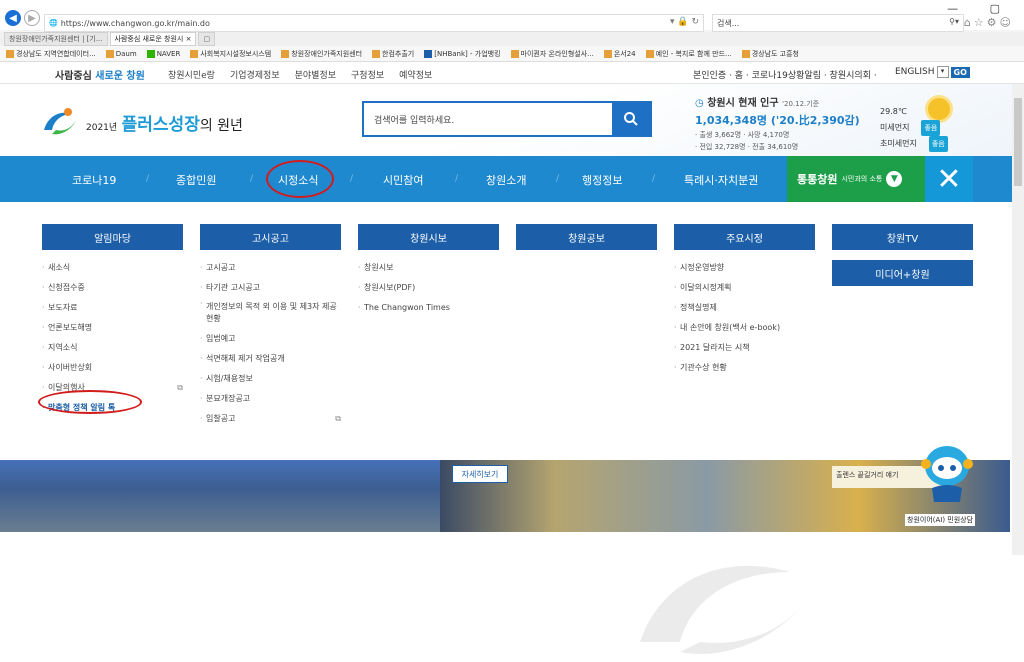 Image resolution: width=1024 pixels, height=662 pixels. What do you see at coordinates (163, 53) in the screenshot?
I see `favorite-item: NAVER` at bounding box center [163, 53].